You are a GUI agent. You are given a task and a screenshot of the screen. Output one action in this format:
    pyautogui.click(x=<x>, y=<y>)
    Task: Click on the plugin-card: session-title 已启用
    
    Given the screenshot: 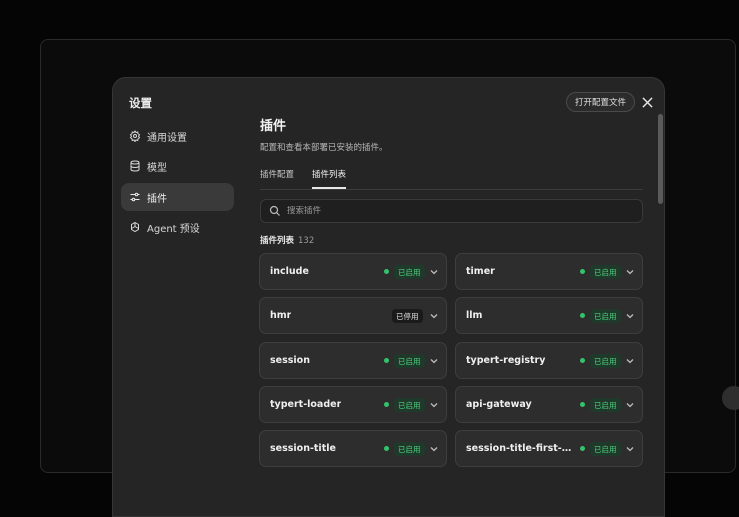 What is the action you would take?
    pyautogui.click(x=353, y=448)
    